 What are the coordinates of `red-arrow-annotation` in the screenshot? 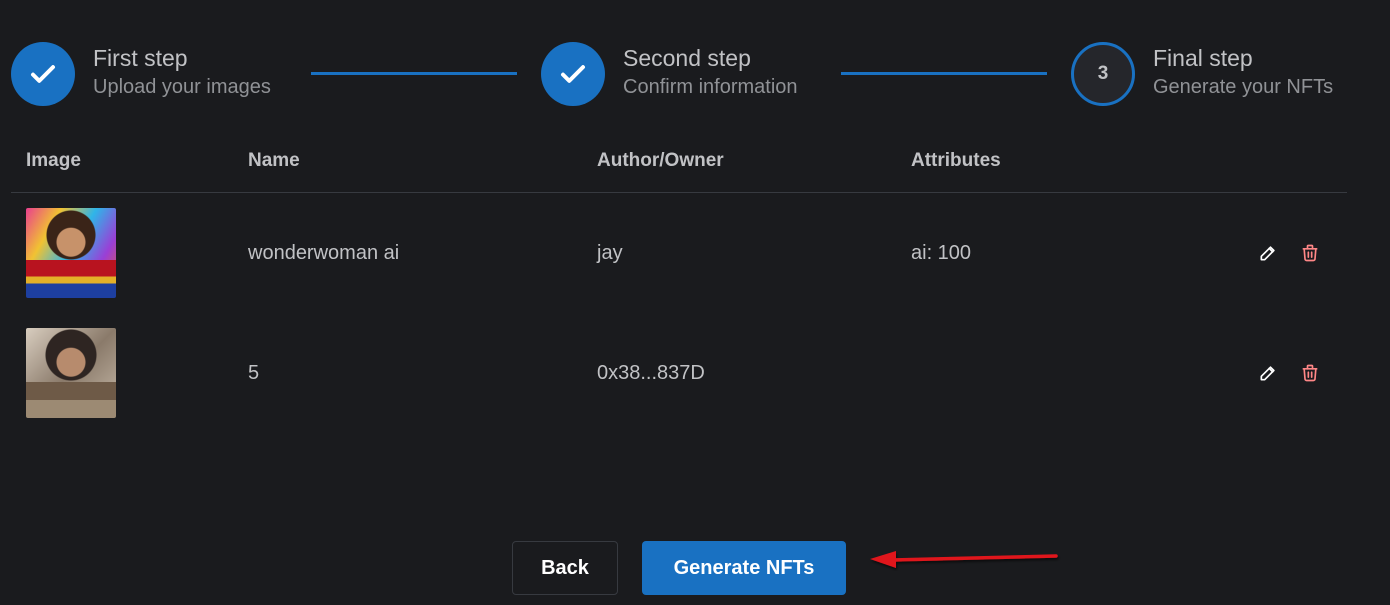 It's located at (964, 559).